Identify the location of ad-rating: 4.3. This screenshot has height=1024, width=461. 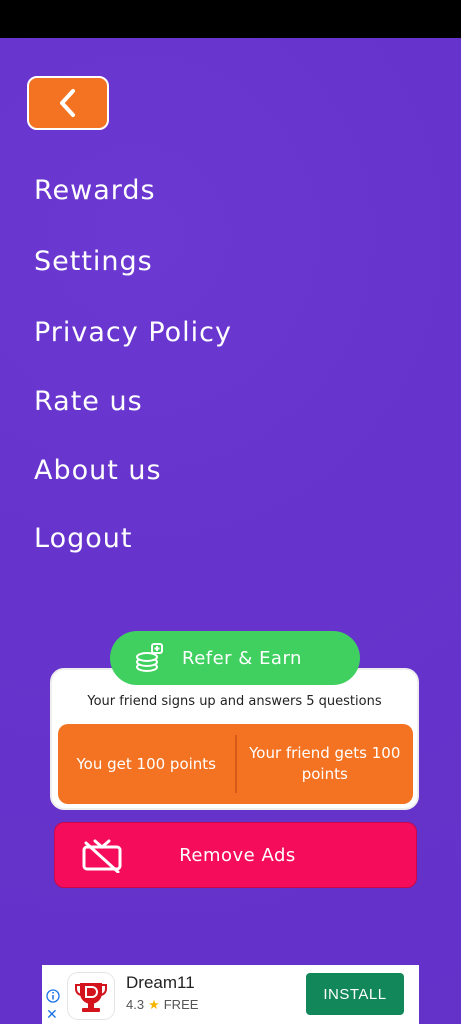
(135, 1004).